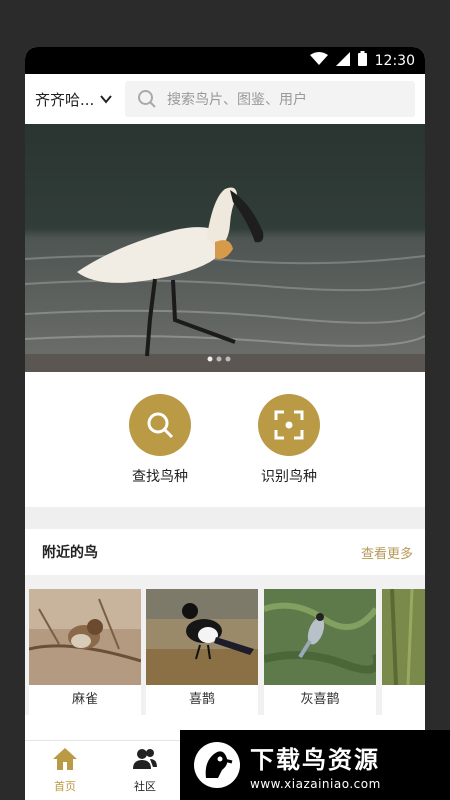 The image size is (450, 800). I want to click on search-input: 搜索鸟片、图鉴、用户, so click(270, 99).